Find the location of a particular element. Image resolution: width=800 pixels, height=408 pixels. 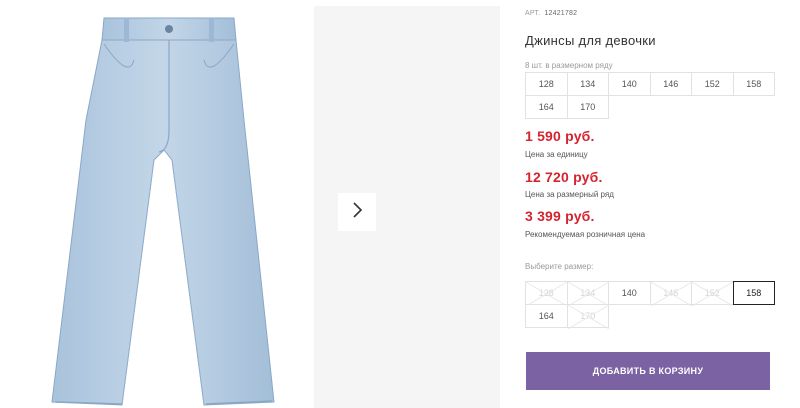

size-option-disabled: 152 is located at coordinates (712, 293).